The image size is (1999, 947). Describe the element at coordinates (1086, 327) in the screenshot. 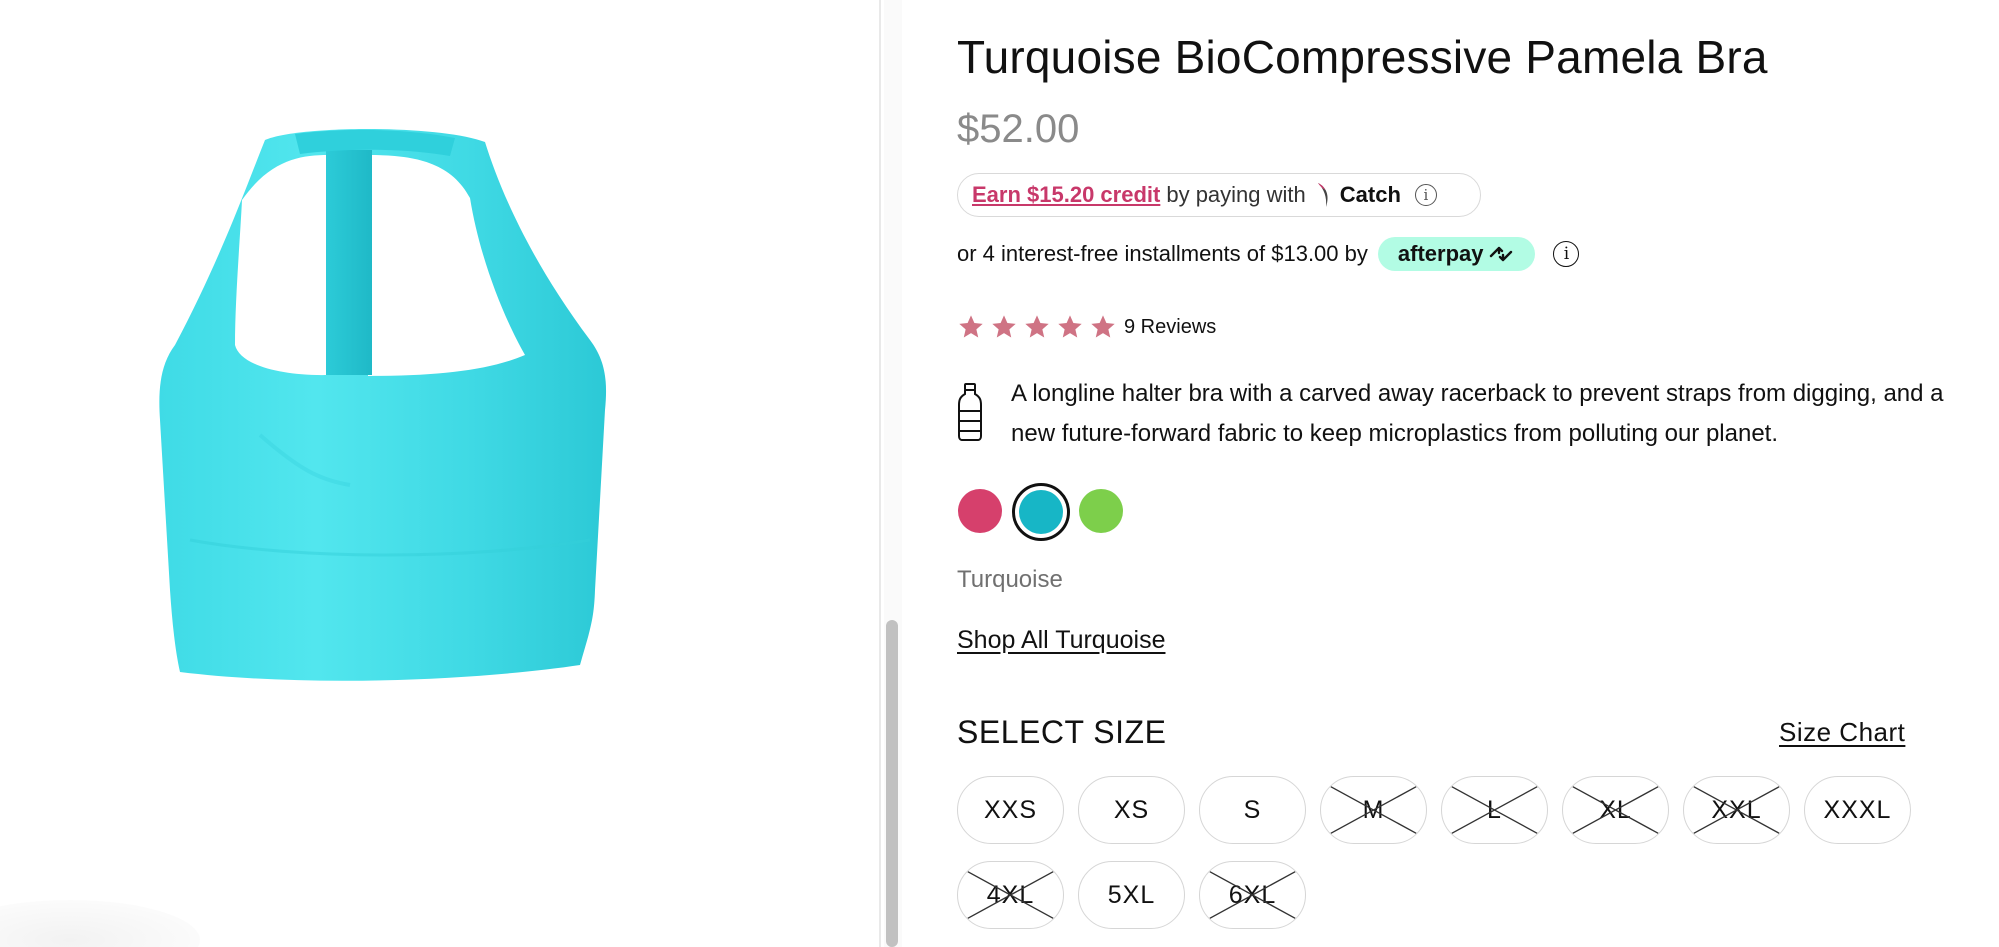

I see `rating: 9 Reviews` at that location.